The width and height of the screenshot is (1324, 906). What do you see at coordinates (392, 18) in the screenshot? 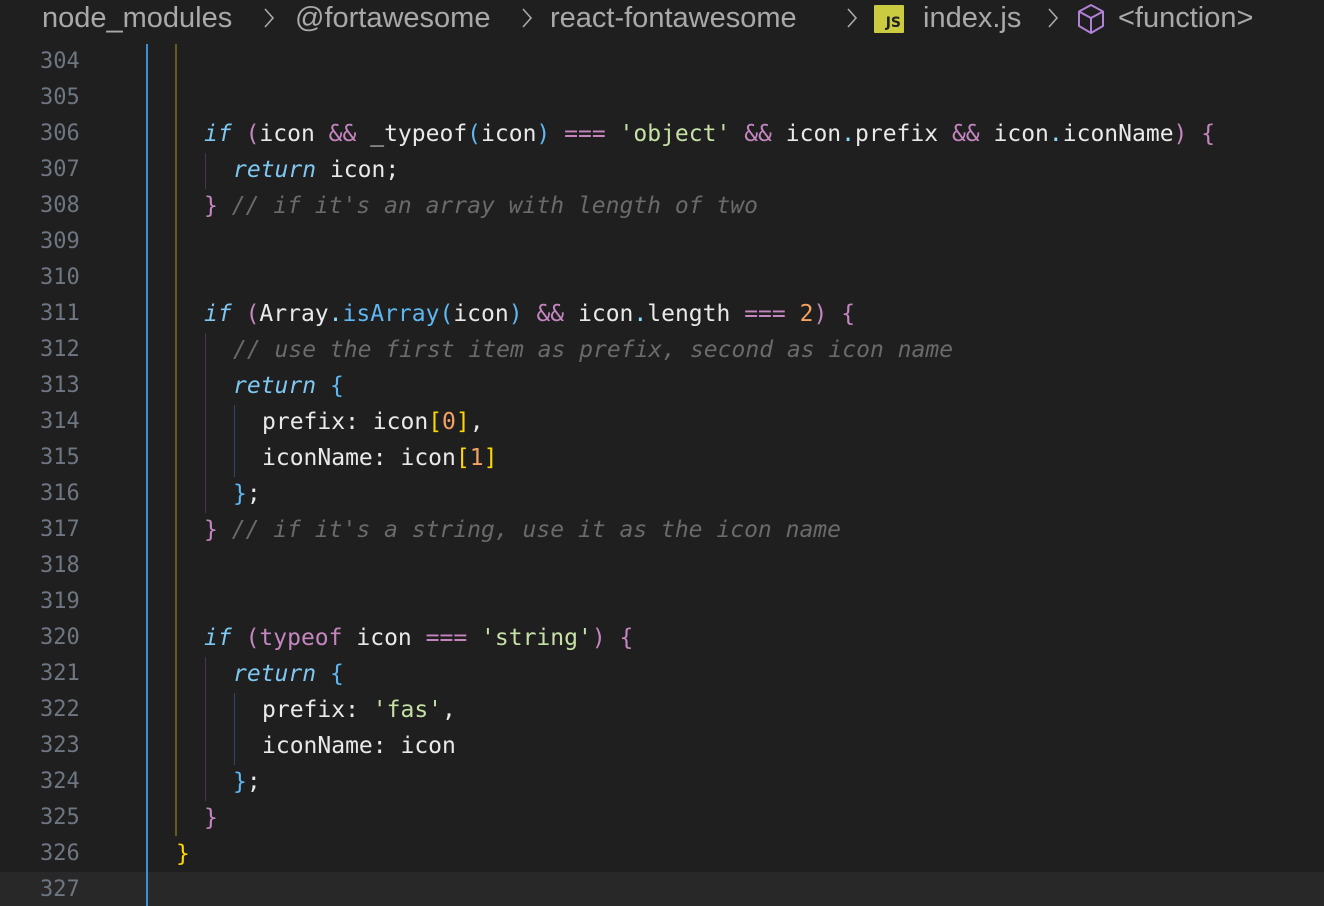
I see `breadcrumb-item-fortawesome: @fortawesome` at bounding box center [392, 18].